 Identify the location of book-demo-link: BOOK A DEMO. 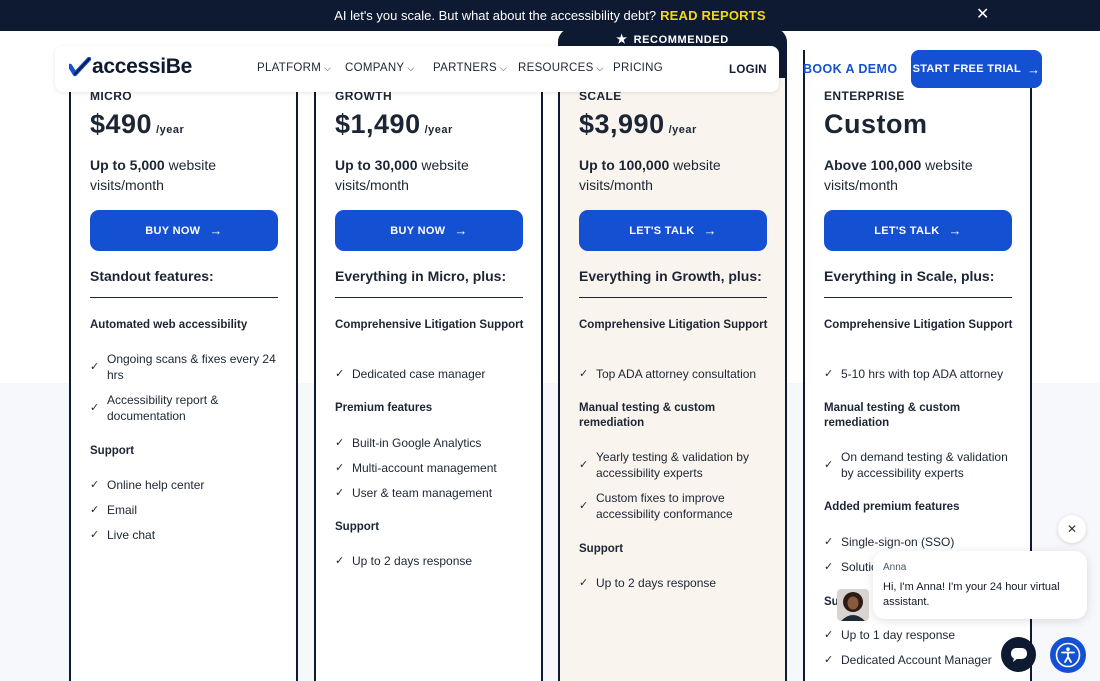
(850, 69).